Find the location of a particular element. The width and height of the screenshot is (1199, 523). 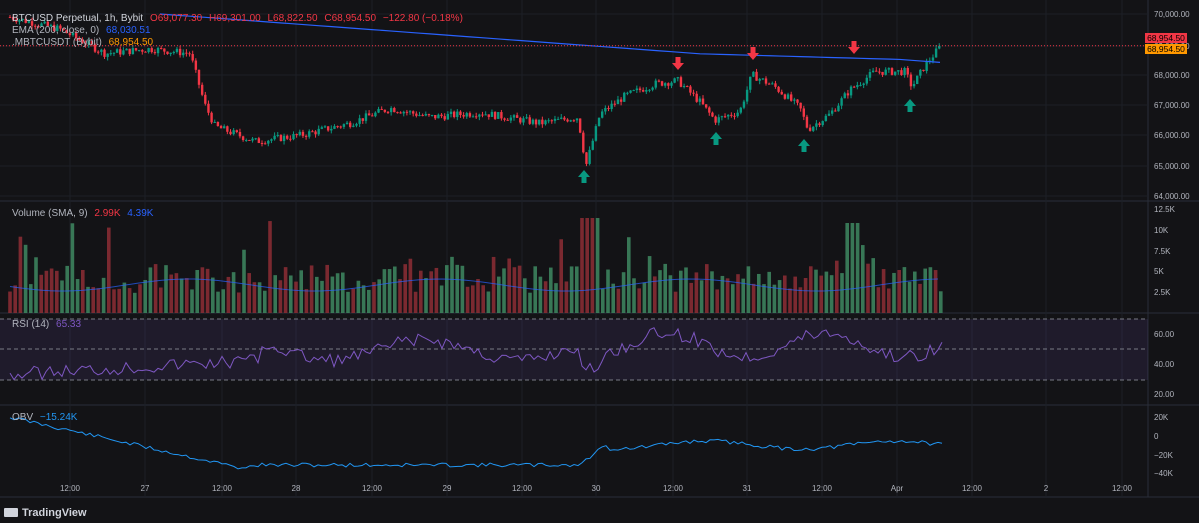

obv-legend: OBV −15.24K is located at coordinates (46, 418).